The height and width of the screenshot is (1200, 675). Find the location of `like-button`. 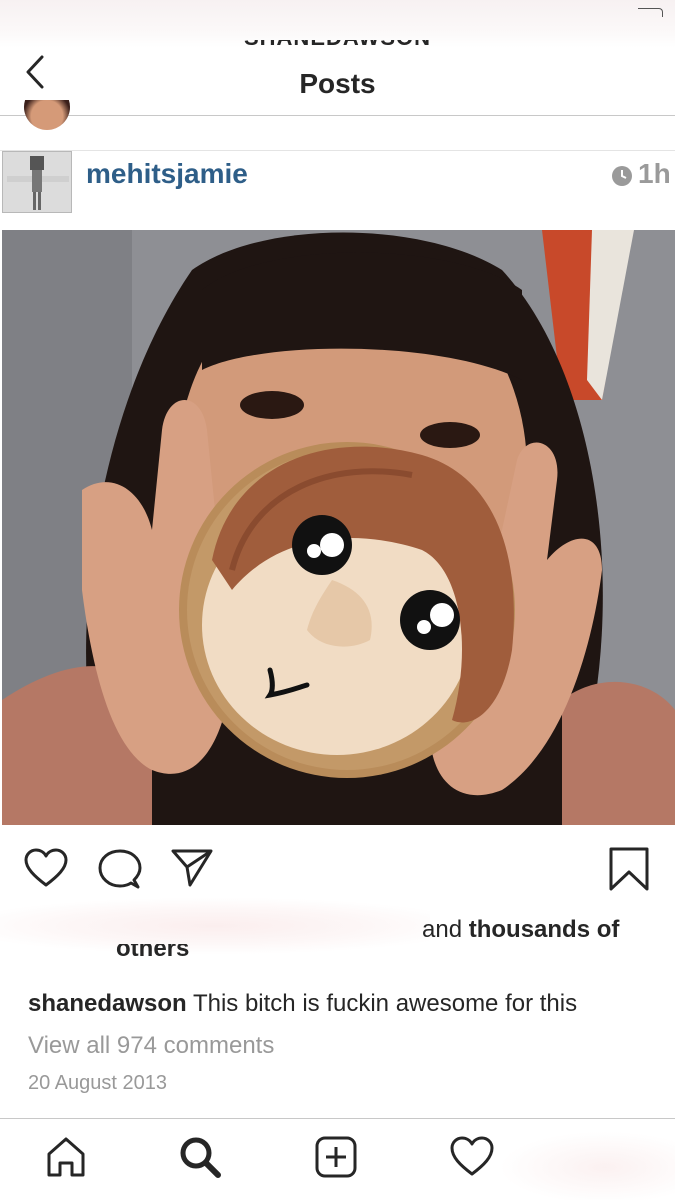

like-button is located at coordinates (46, 868).